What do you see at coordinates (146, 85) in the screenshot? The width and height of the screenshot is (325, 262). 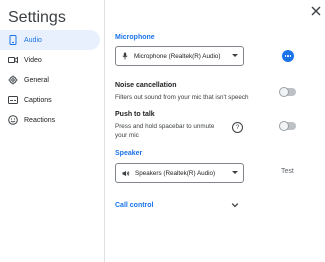 I see `noise-cancellation-title: Noise cancellation` at bounding box center [146, 85].